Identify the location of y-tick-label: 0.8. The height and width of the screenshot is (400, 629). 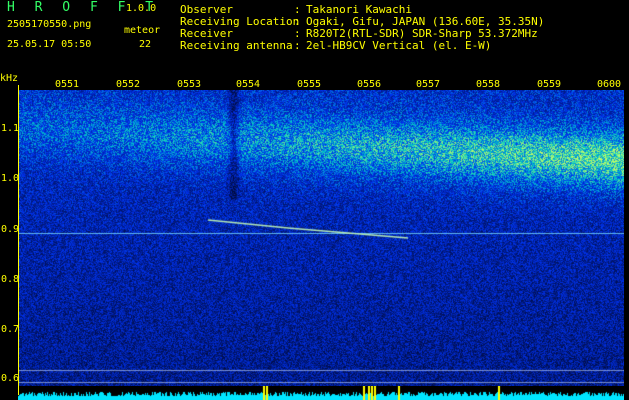
(10, 279).